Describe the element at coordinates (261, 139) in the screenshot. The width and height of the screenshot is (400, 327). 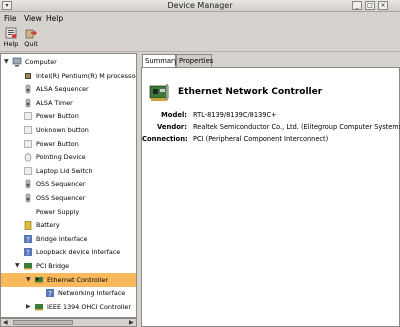
I see `connection-value: PCI (Peripheral Component Interconnect)` at that location.